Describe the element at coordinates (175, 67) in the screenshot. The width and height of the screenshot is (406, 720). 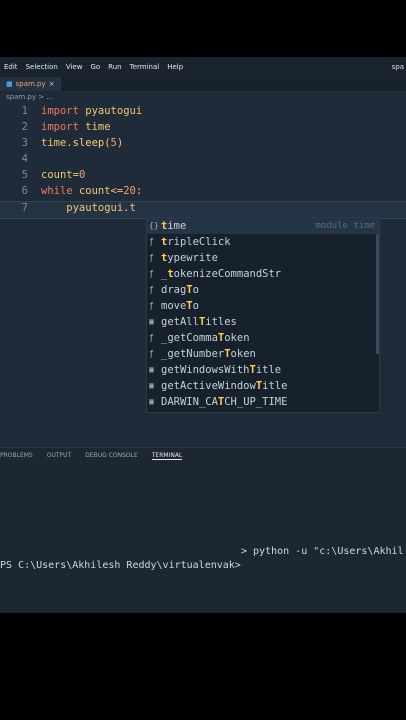
I see `menu-item-help: Help` at that location.